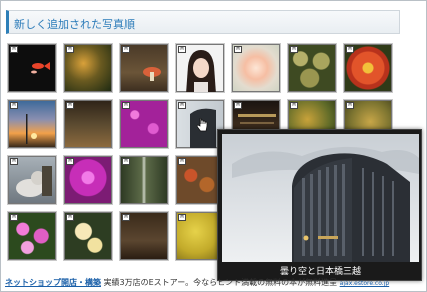  Describe the element at coordinates (256, 68) in the screenshot. I see `thumb-rose: M` at that location.